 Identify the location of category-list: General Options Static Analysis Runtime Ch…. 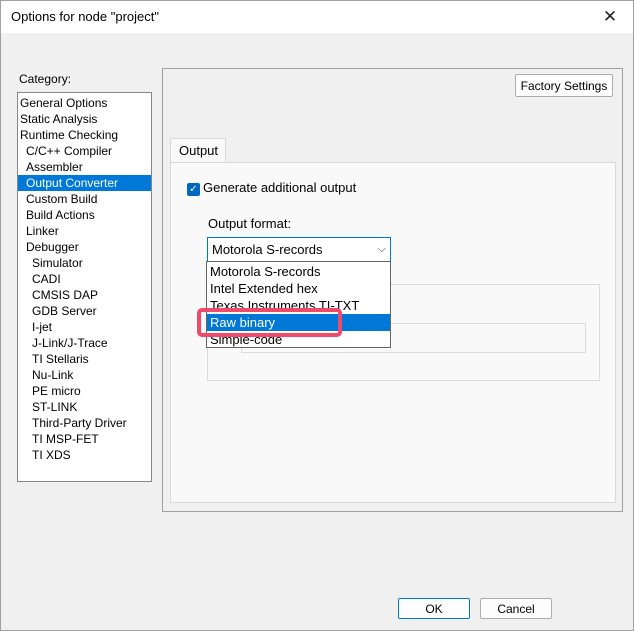
(84, 287).